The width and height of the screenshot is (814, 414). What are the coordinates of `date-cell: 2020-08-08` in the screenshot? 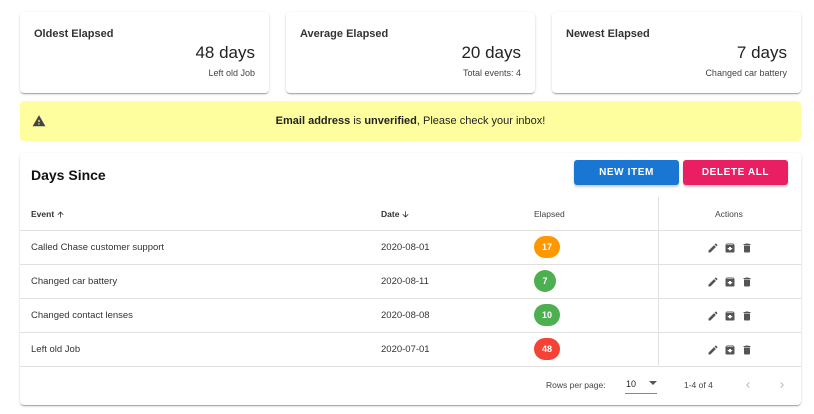 It's located at (405, 315).